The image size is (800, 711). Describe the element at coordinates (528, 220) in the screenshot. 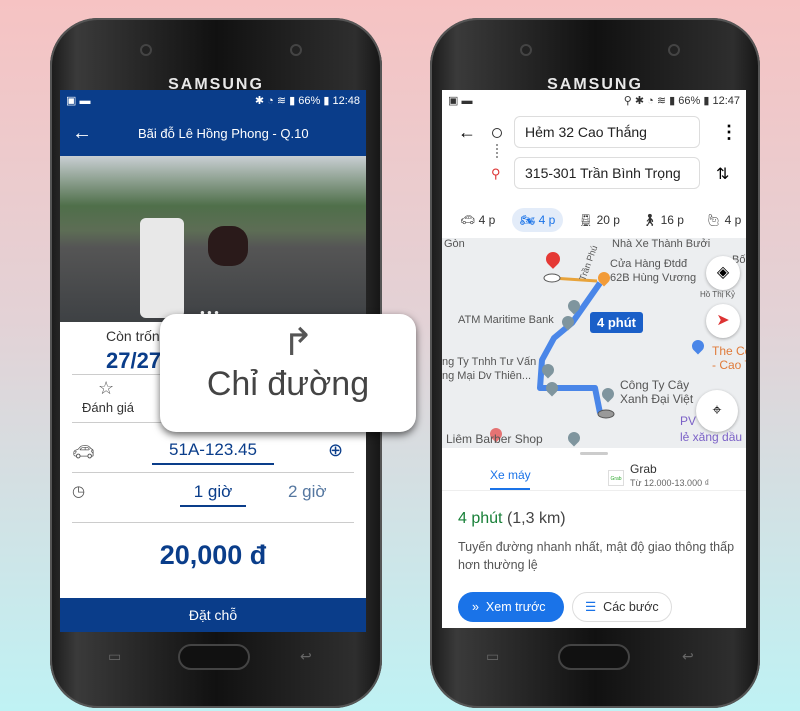

I see `motorbike-icon: 🏍︎` at that location.